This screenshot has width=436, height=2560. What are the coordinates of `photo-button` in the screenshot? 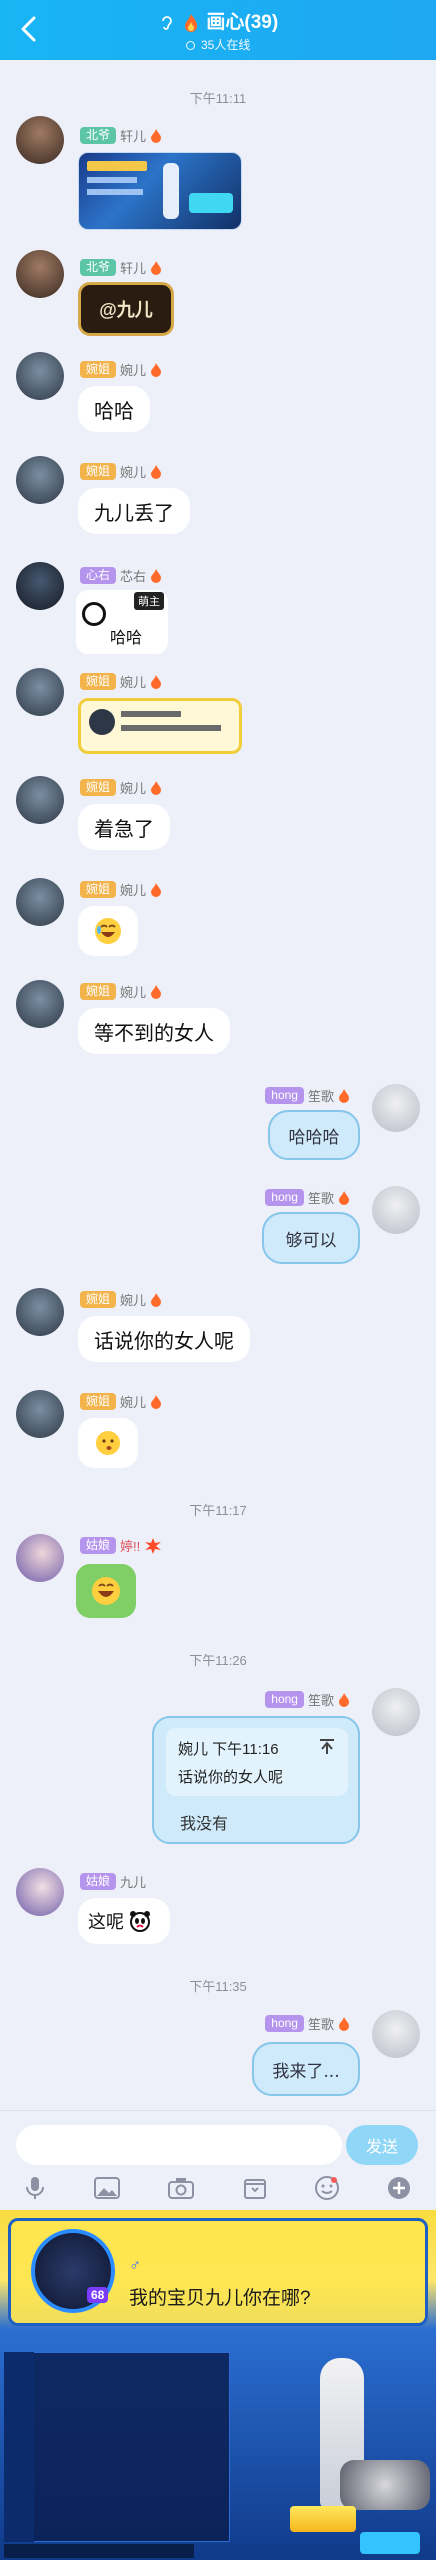 It's located at (107, 2188).